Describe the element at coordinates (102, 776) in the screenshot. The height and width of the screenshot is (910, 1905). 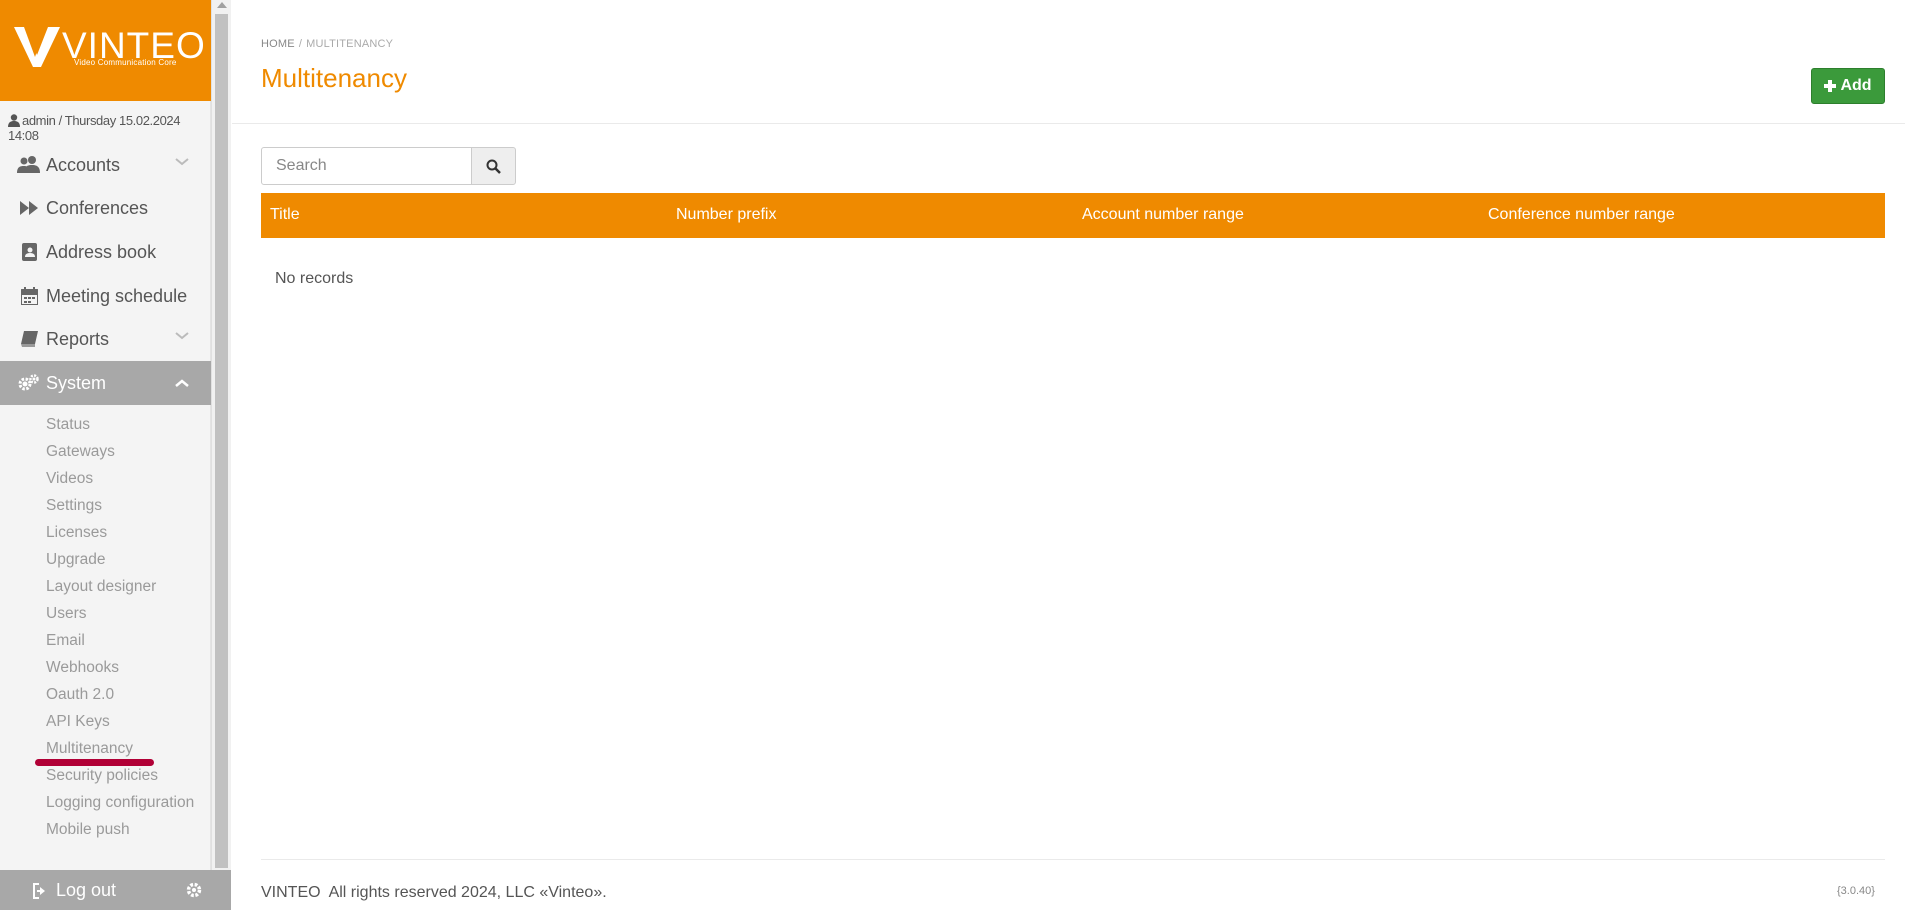
I see `submenu-security-policies: Security policies` at that location.